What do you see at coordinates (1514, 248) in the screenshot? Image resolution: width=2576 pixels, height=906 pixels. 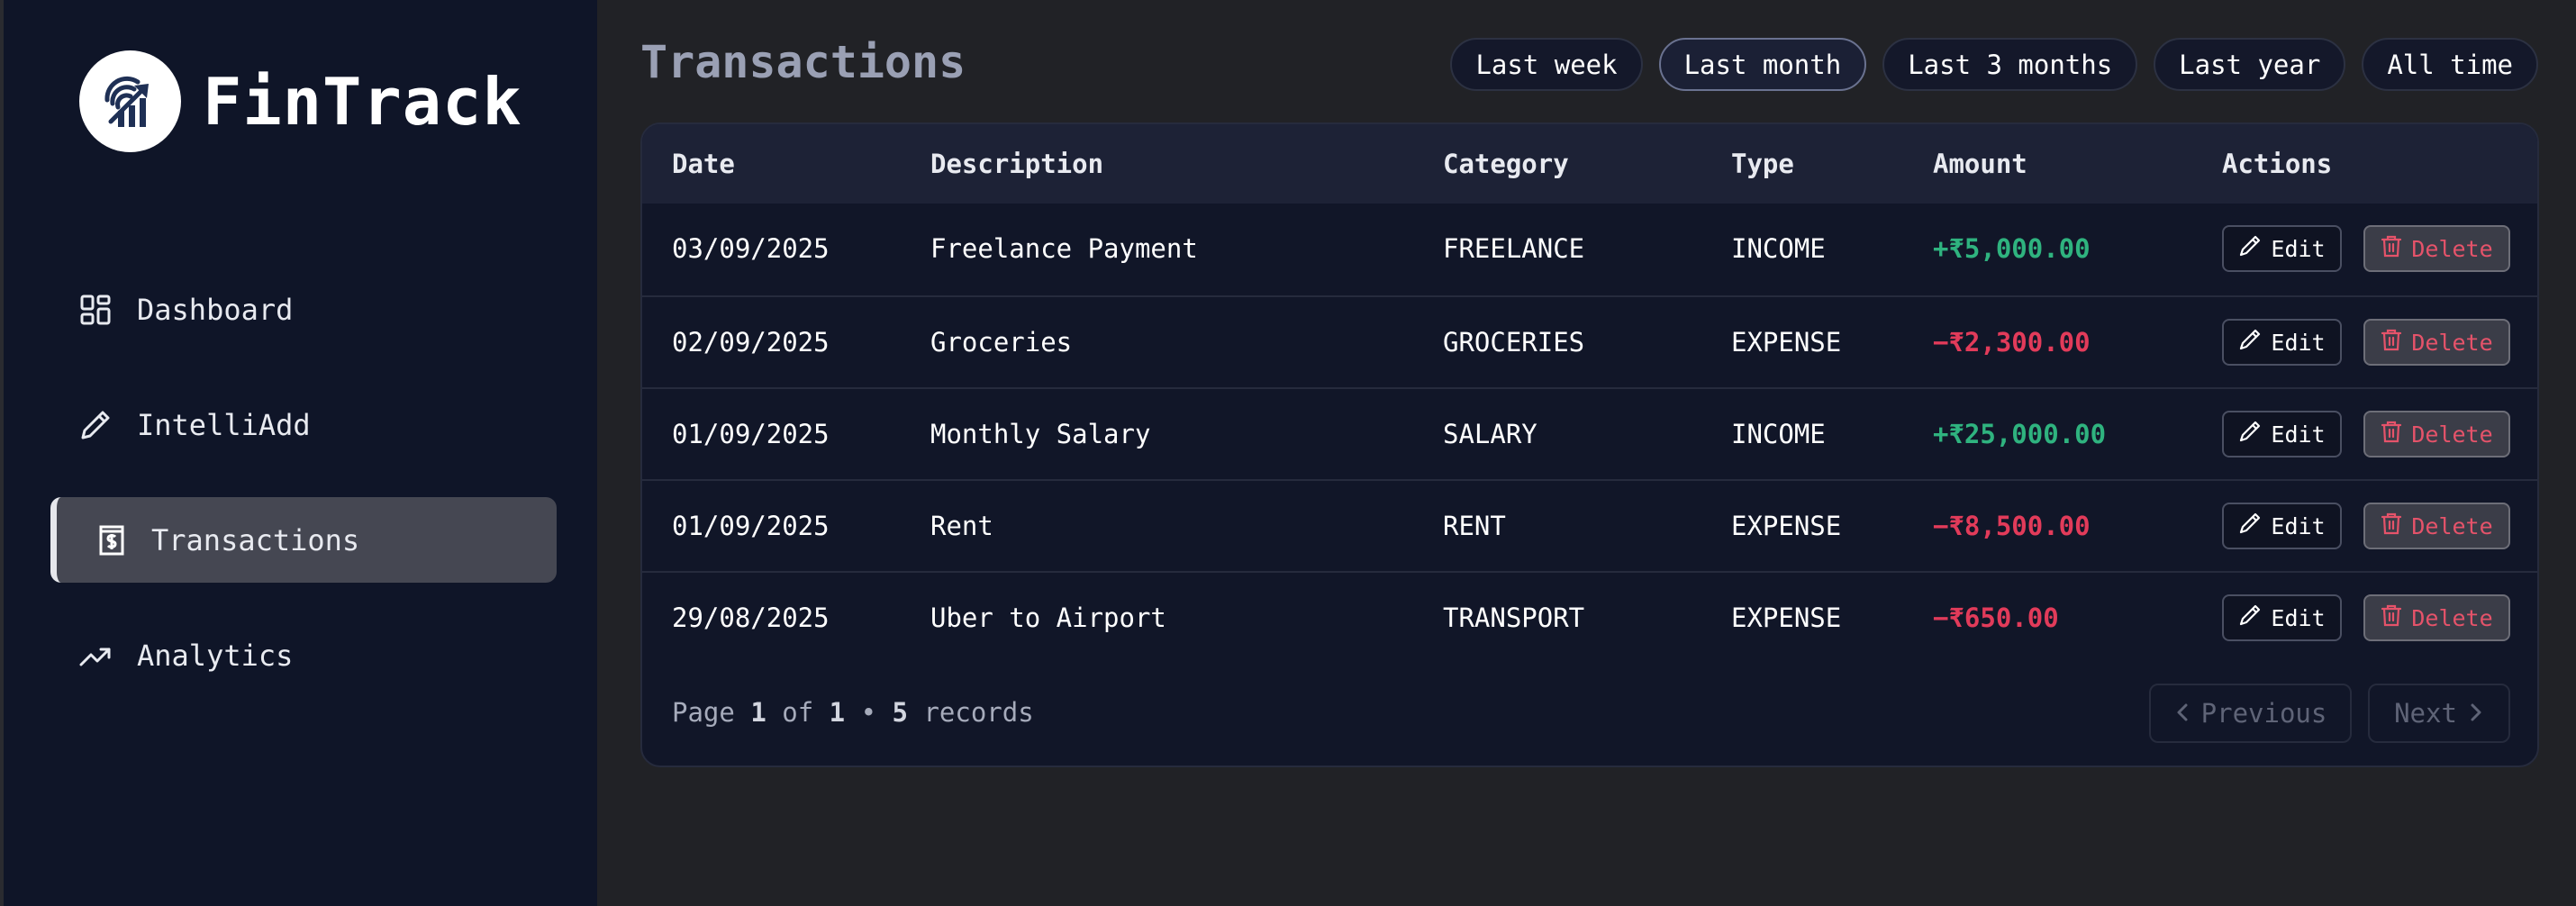 I see `cell-category: FREELANCE` at bounding box center [1514, 248].